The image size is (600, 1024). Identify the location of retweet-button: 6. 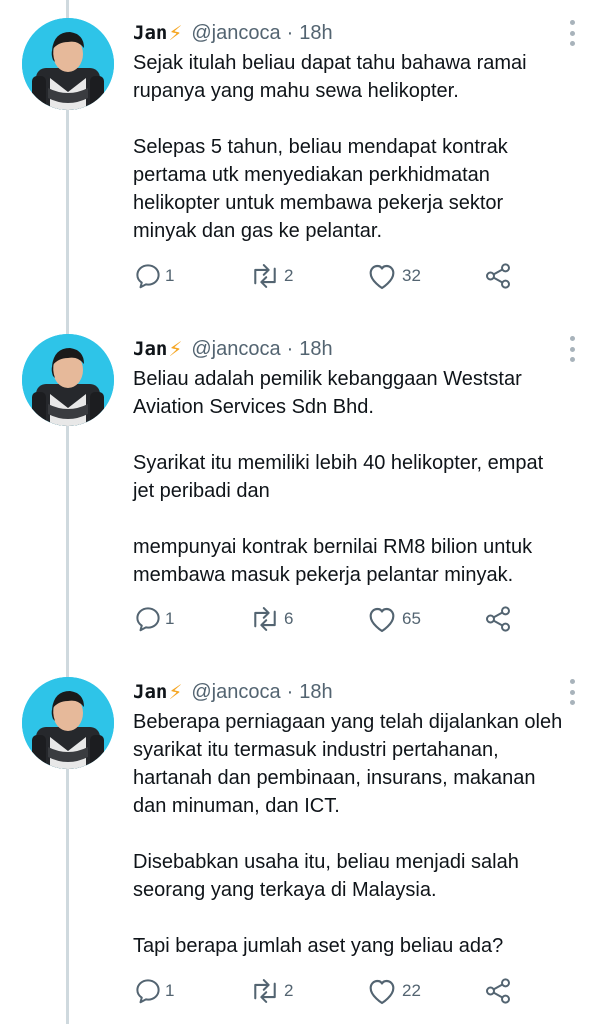
(270, 619).